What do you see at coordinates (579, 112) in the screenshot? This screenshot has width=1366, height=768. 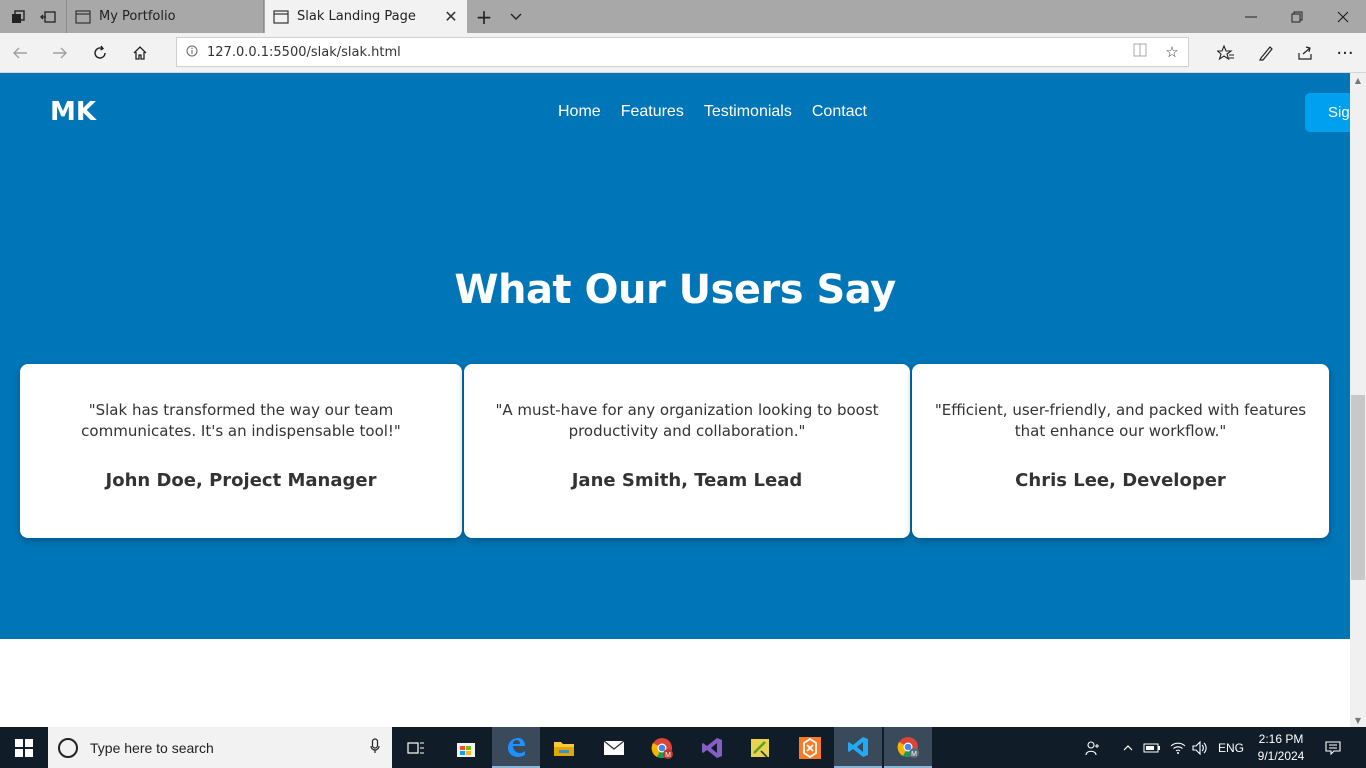 I see `nav-home: Home` at bounding box center [579, 112].